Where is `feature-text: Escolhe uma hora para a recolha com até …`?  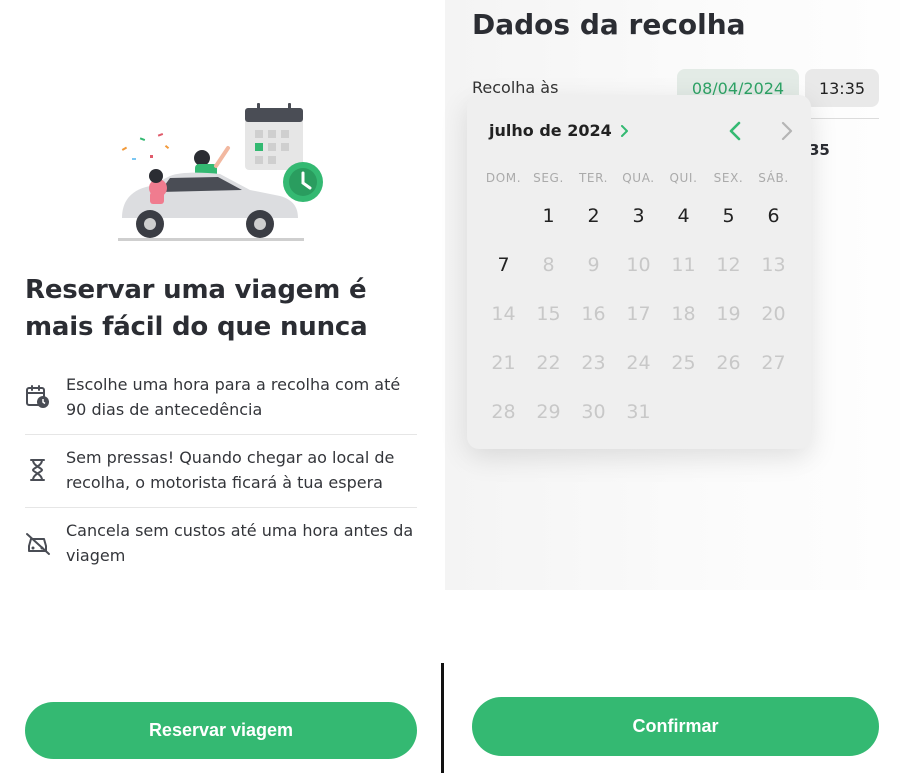 feature-text: Escolhe uma hora para a recolha com até … is located at coordinates (233, 397).